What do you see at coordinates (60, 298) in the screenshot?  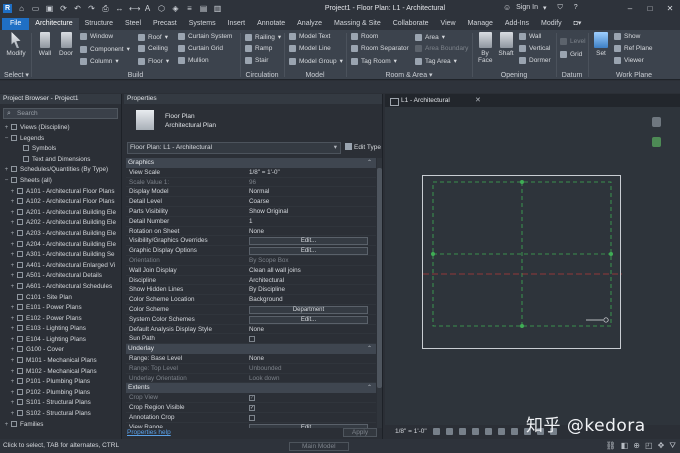 I see `browser-item: C101 - Site Plan` at bounding box center [60, 298].